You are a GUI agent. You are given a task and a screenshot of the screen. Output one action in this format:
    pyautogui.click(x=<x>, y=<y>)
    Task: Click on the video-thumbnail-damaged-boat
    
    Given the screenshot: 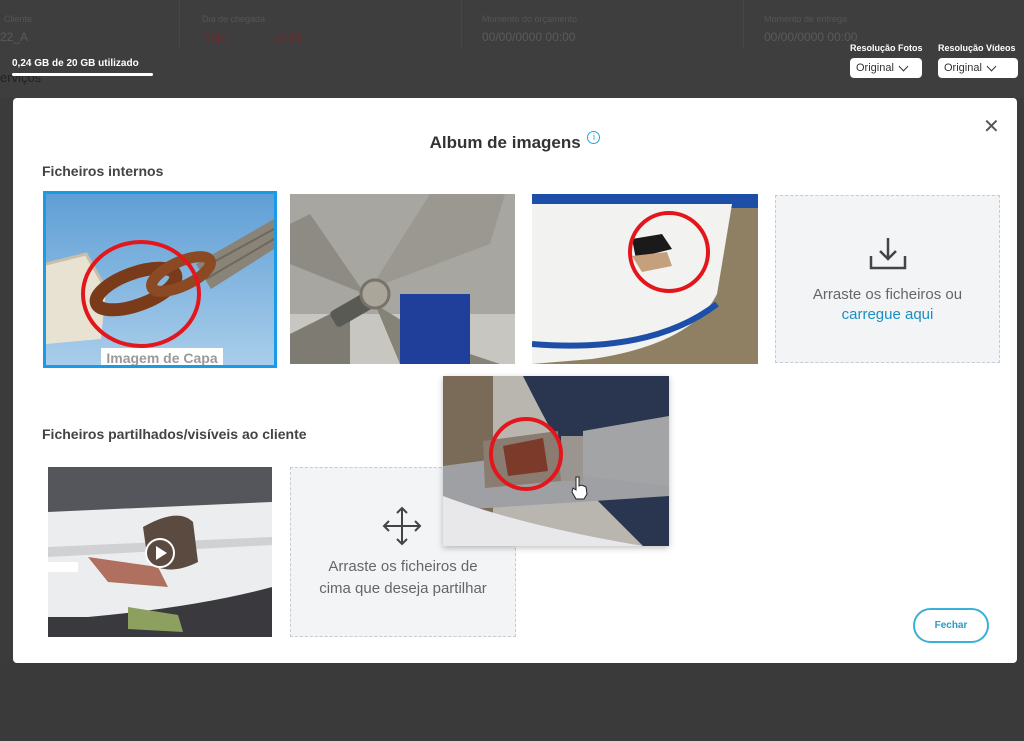 What is the action you would take?
    pyautogui.click(x=160, y=552)
    